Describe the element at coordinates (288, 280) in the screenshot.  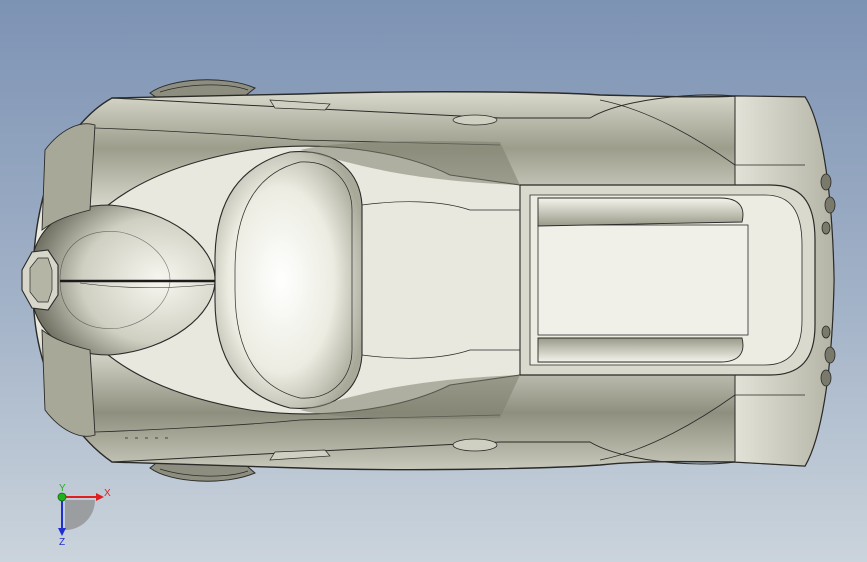
I see `canopy` at that location.